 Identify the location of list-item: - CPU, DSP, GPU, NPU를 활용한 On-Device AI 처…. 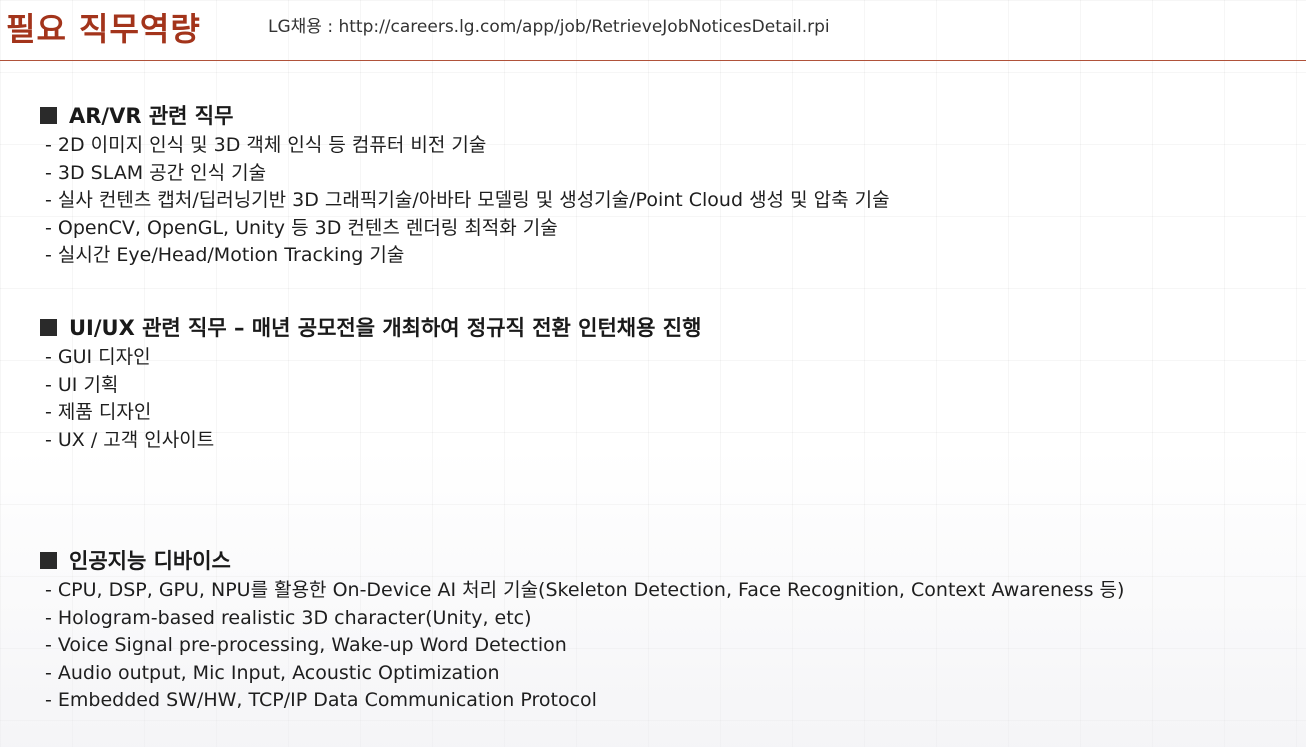
(585, 590).